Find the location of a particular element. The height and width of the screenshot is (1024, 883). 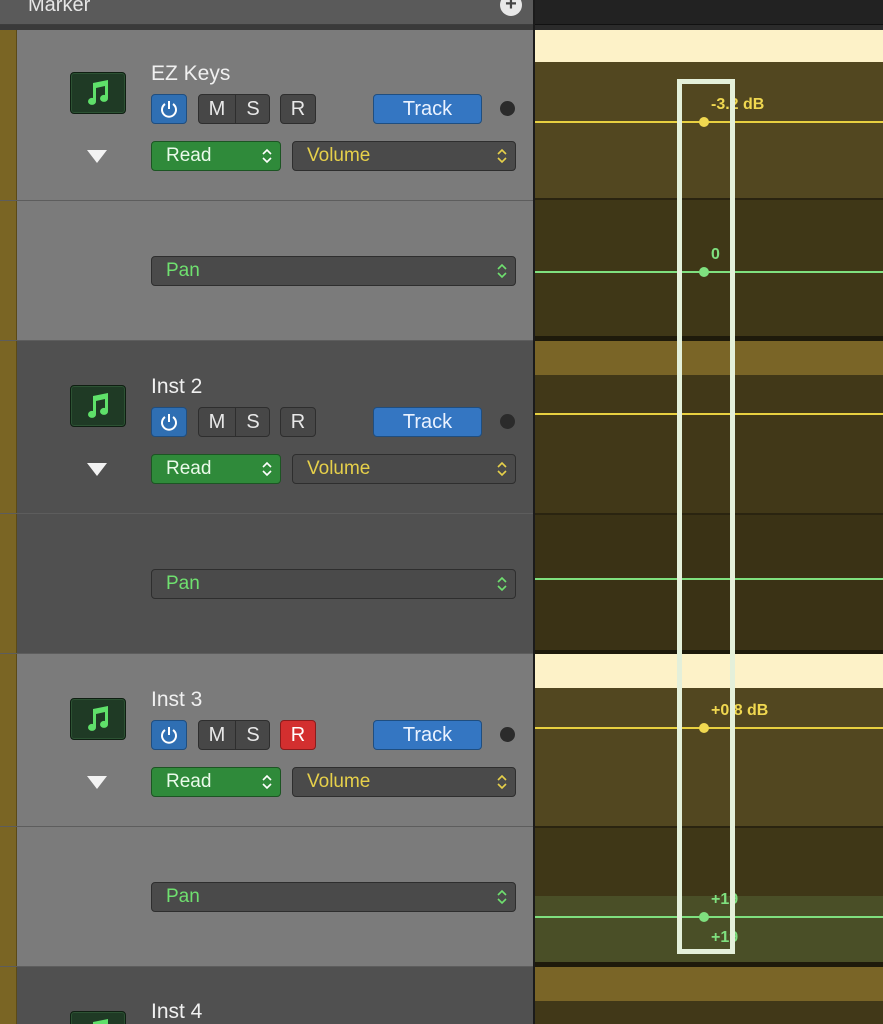

marker-label: Marker is located at coordinates (59, 8).